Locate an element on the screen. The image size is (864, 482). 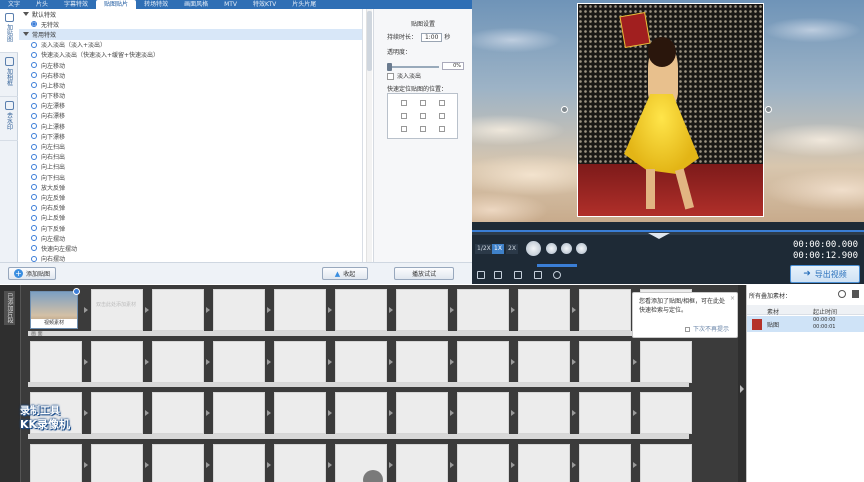
effect-item: 向上反弹 is located at coordinates (190, 218).